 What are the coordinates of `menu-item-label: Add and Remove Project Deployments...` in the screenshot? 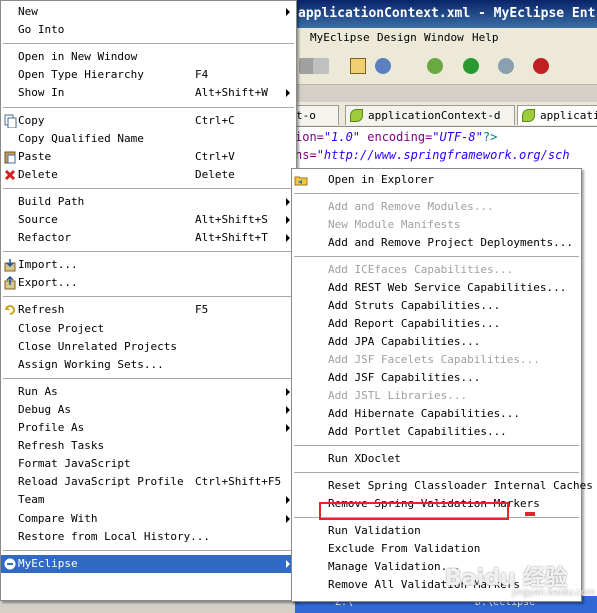 It's located at (451, 242).